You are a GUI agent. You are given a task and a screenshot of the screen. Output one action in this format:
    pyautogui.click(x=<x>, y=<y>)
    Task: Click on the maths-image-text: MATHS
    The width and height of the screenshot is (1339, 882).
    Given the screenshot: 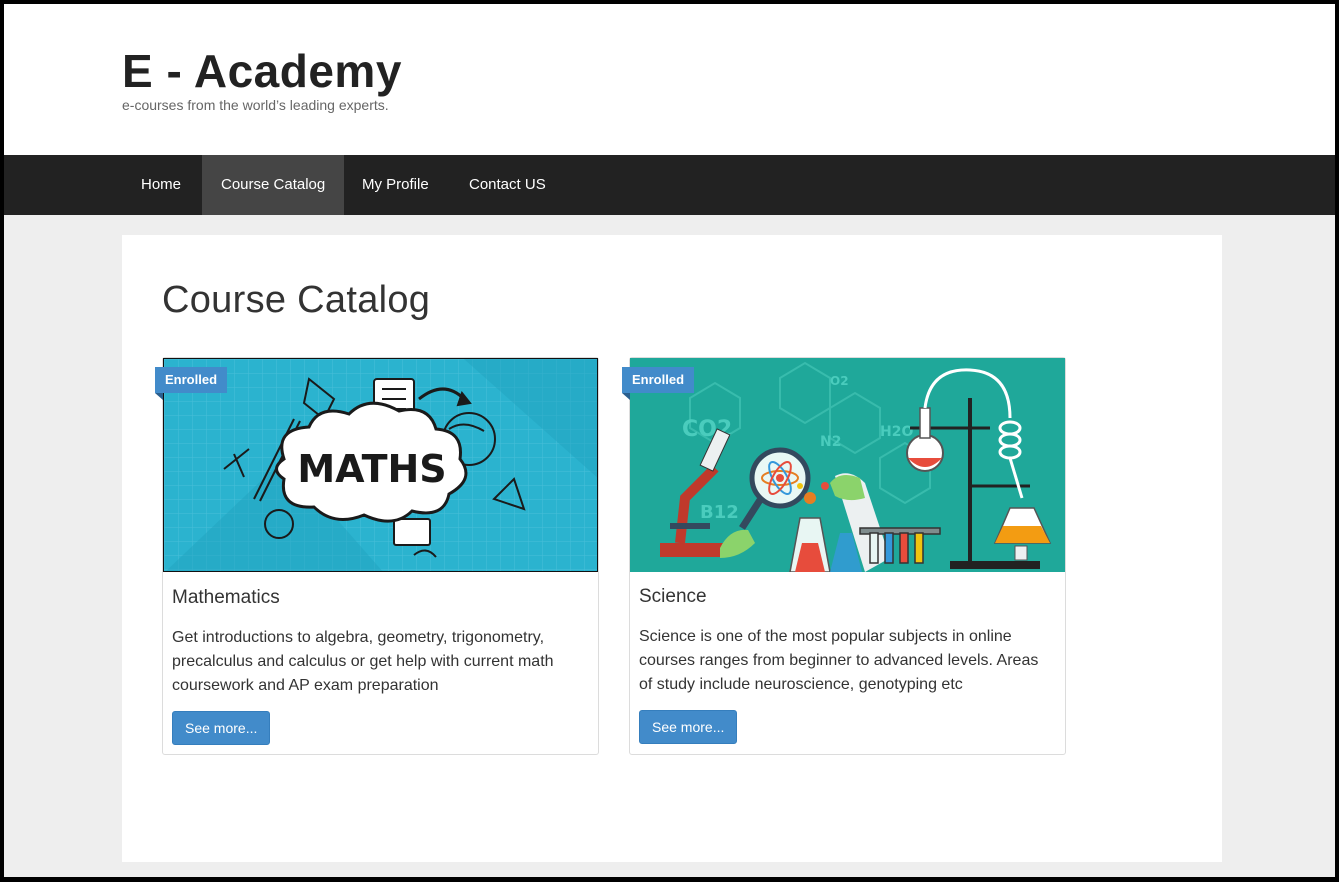 What is the action you would take?
    pyautogui.click(x=371, y=469)
    